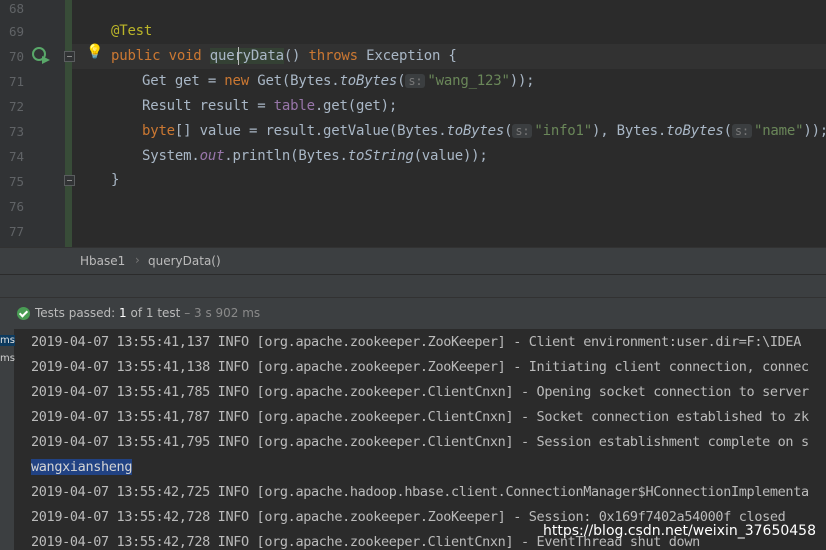  What do you see at coordinates (16, 31) in the screenshot?
I see `line-number: 69` at bounding box center [16, 31].